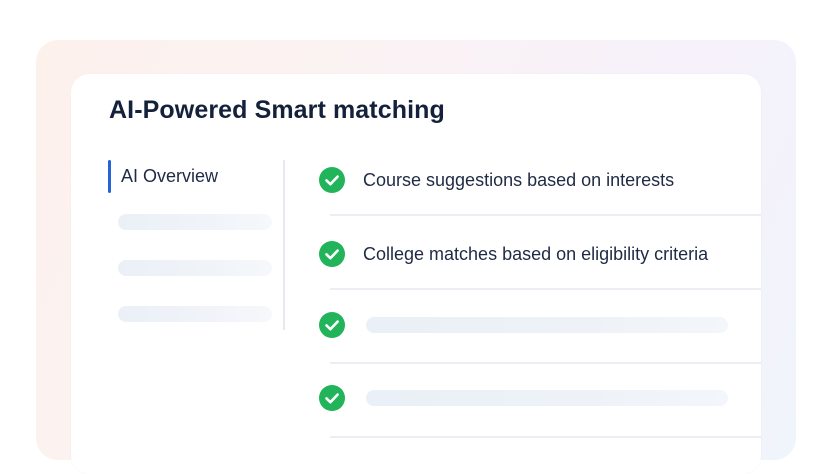 Image resolution: width=832 pixels, height=474 pixels. I want to click on feature-item-label: Course suggestions based on interests, so click(519, 180).